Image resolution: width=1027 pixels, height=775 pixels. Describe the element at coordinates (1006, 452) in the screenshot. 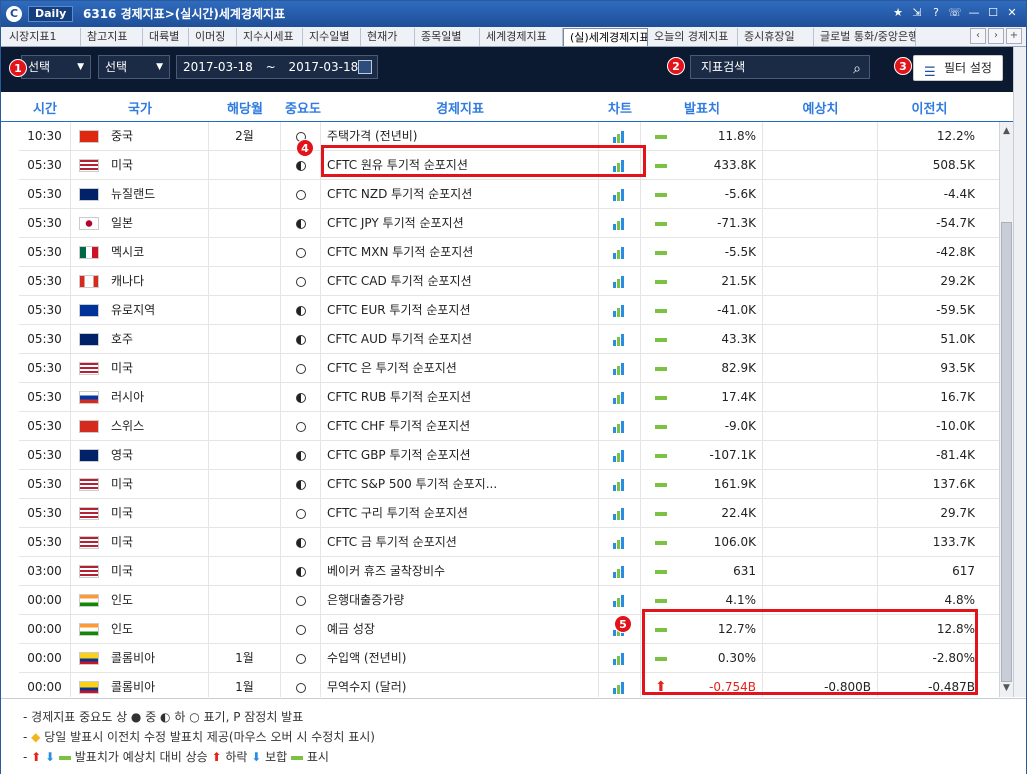

I see `scroll-thumb` at that location.